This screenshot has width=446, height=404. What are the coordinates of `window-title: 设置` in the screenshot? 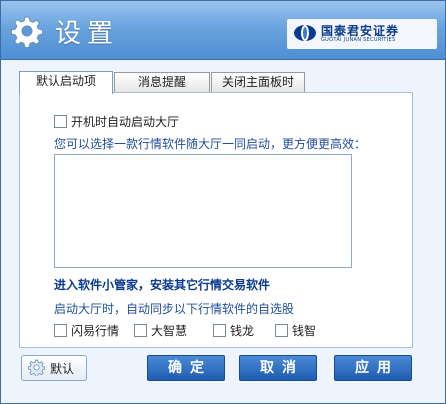 It's located at (87, 34).